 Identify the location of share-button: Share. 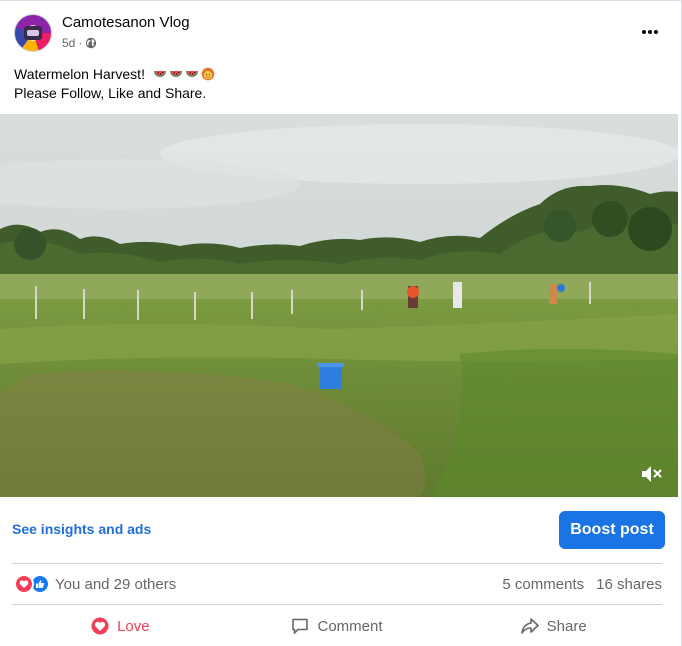
(553, 626).